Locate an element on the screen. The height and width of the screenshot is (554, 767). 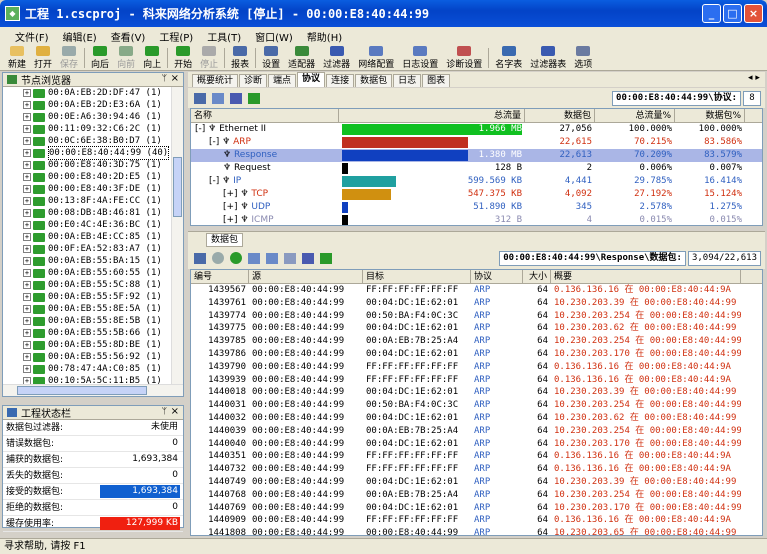
toolbar-button: 向后 is located at coordinates (100, 57).